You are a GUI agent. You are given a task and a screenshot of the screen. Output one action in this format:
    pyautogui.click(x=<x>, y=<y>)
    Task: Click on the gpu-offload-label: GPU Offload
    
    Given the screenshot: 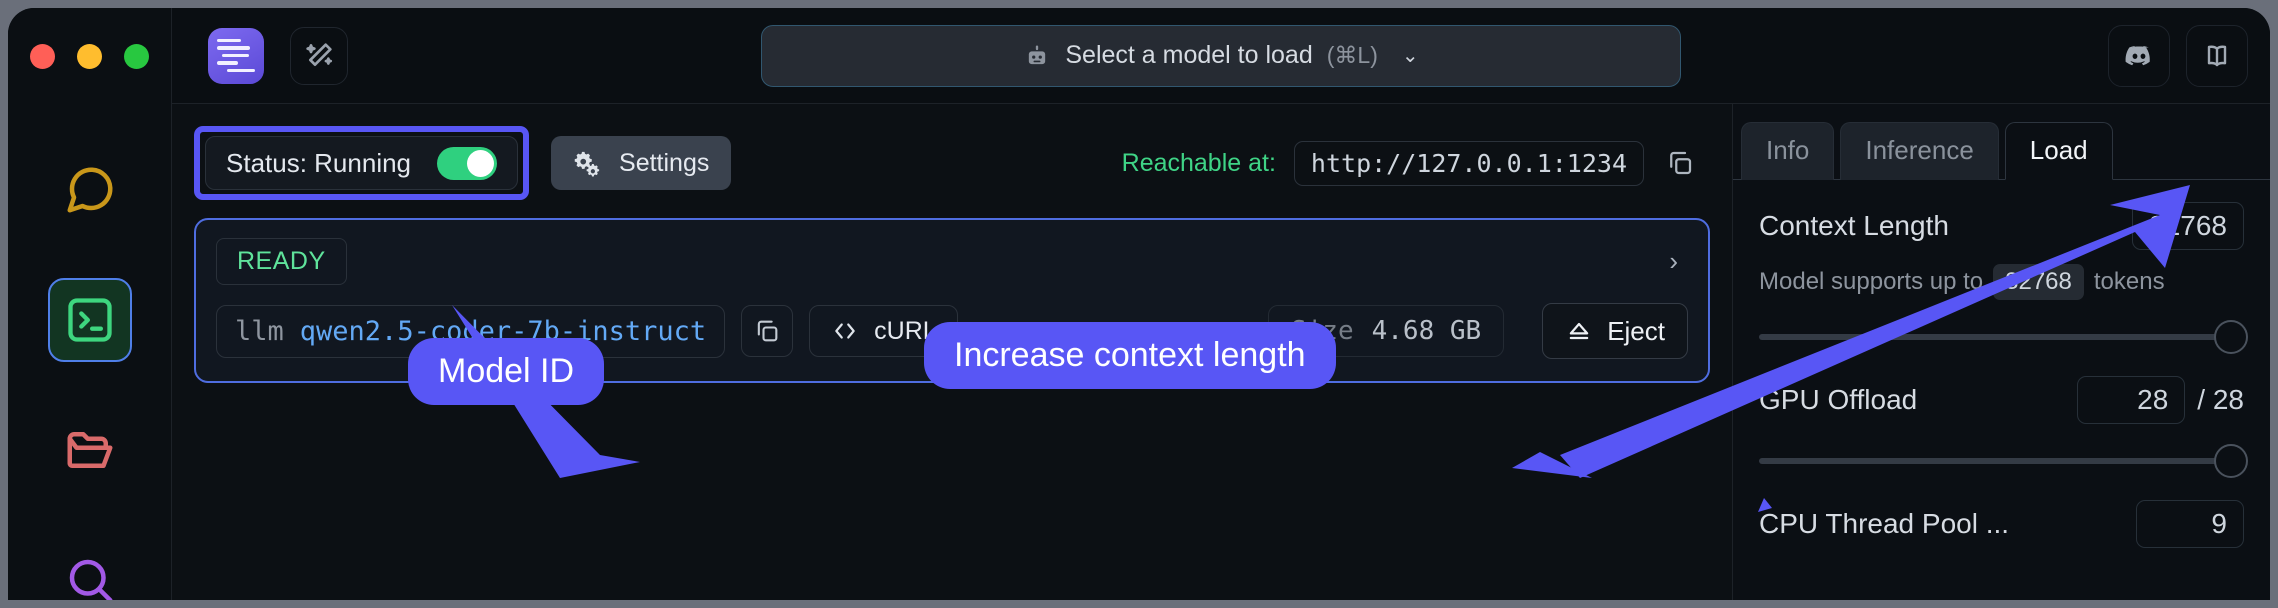 What is the action you would take?
    pyautogui.click(x=1838, y=399)
    